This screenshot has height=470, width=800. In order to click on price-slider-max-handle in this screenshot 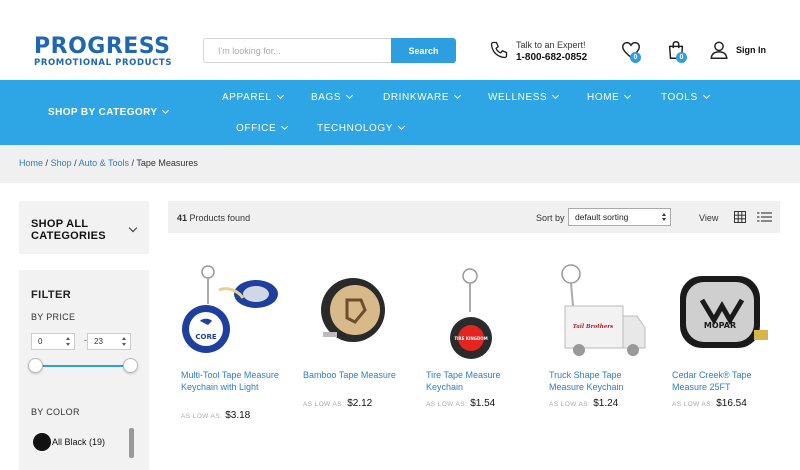, I will do `click(130, 365)`.